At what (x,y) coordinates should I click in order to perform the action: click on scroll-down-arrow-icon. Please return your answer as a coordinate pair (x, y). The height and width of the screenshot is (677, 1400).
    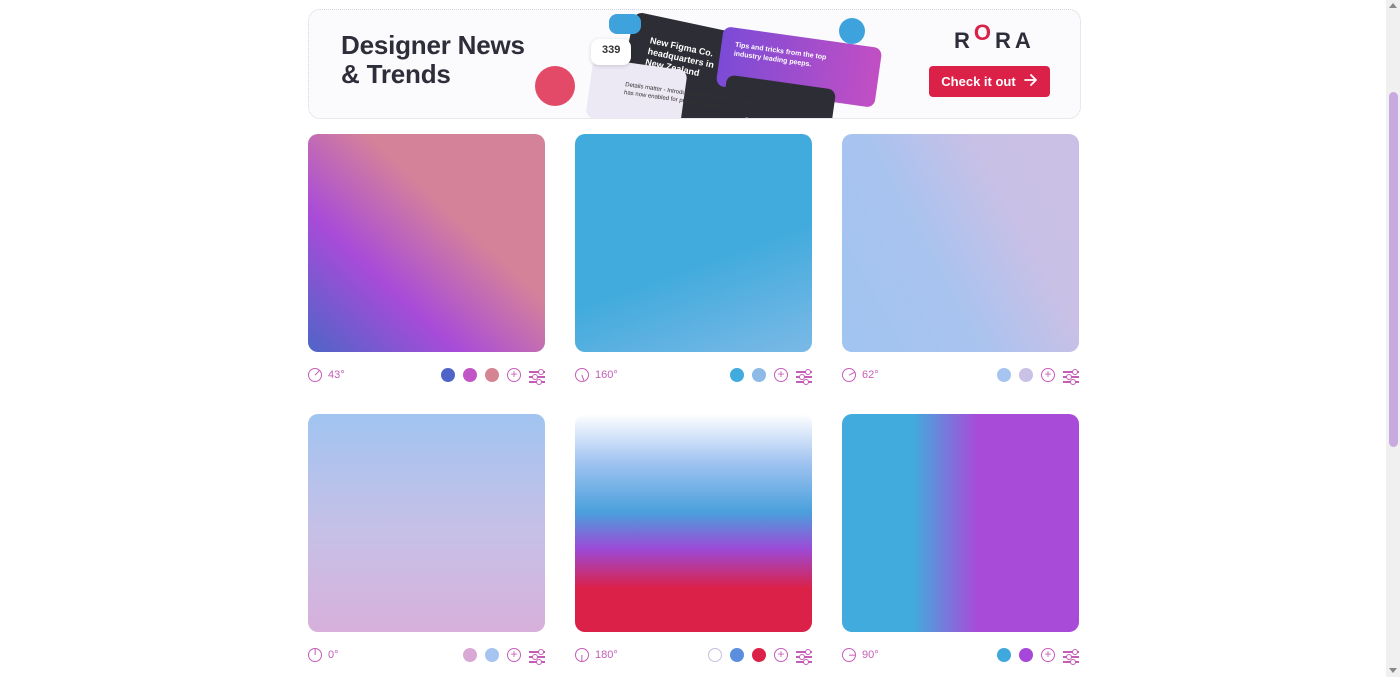
    Looking at the image, I should click on (1393, 670).